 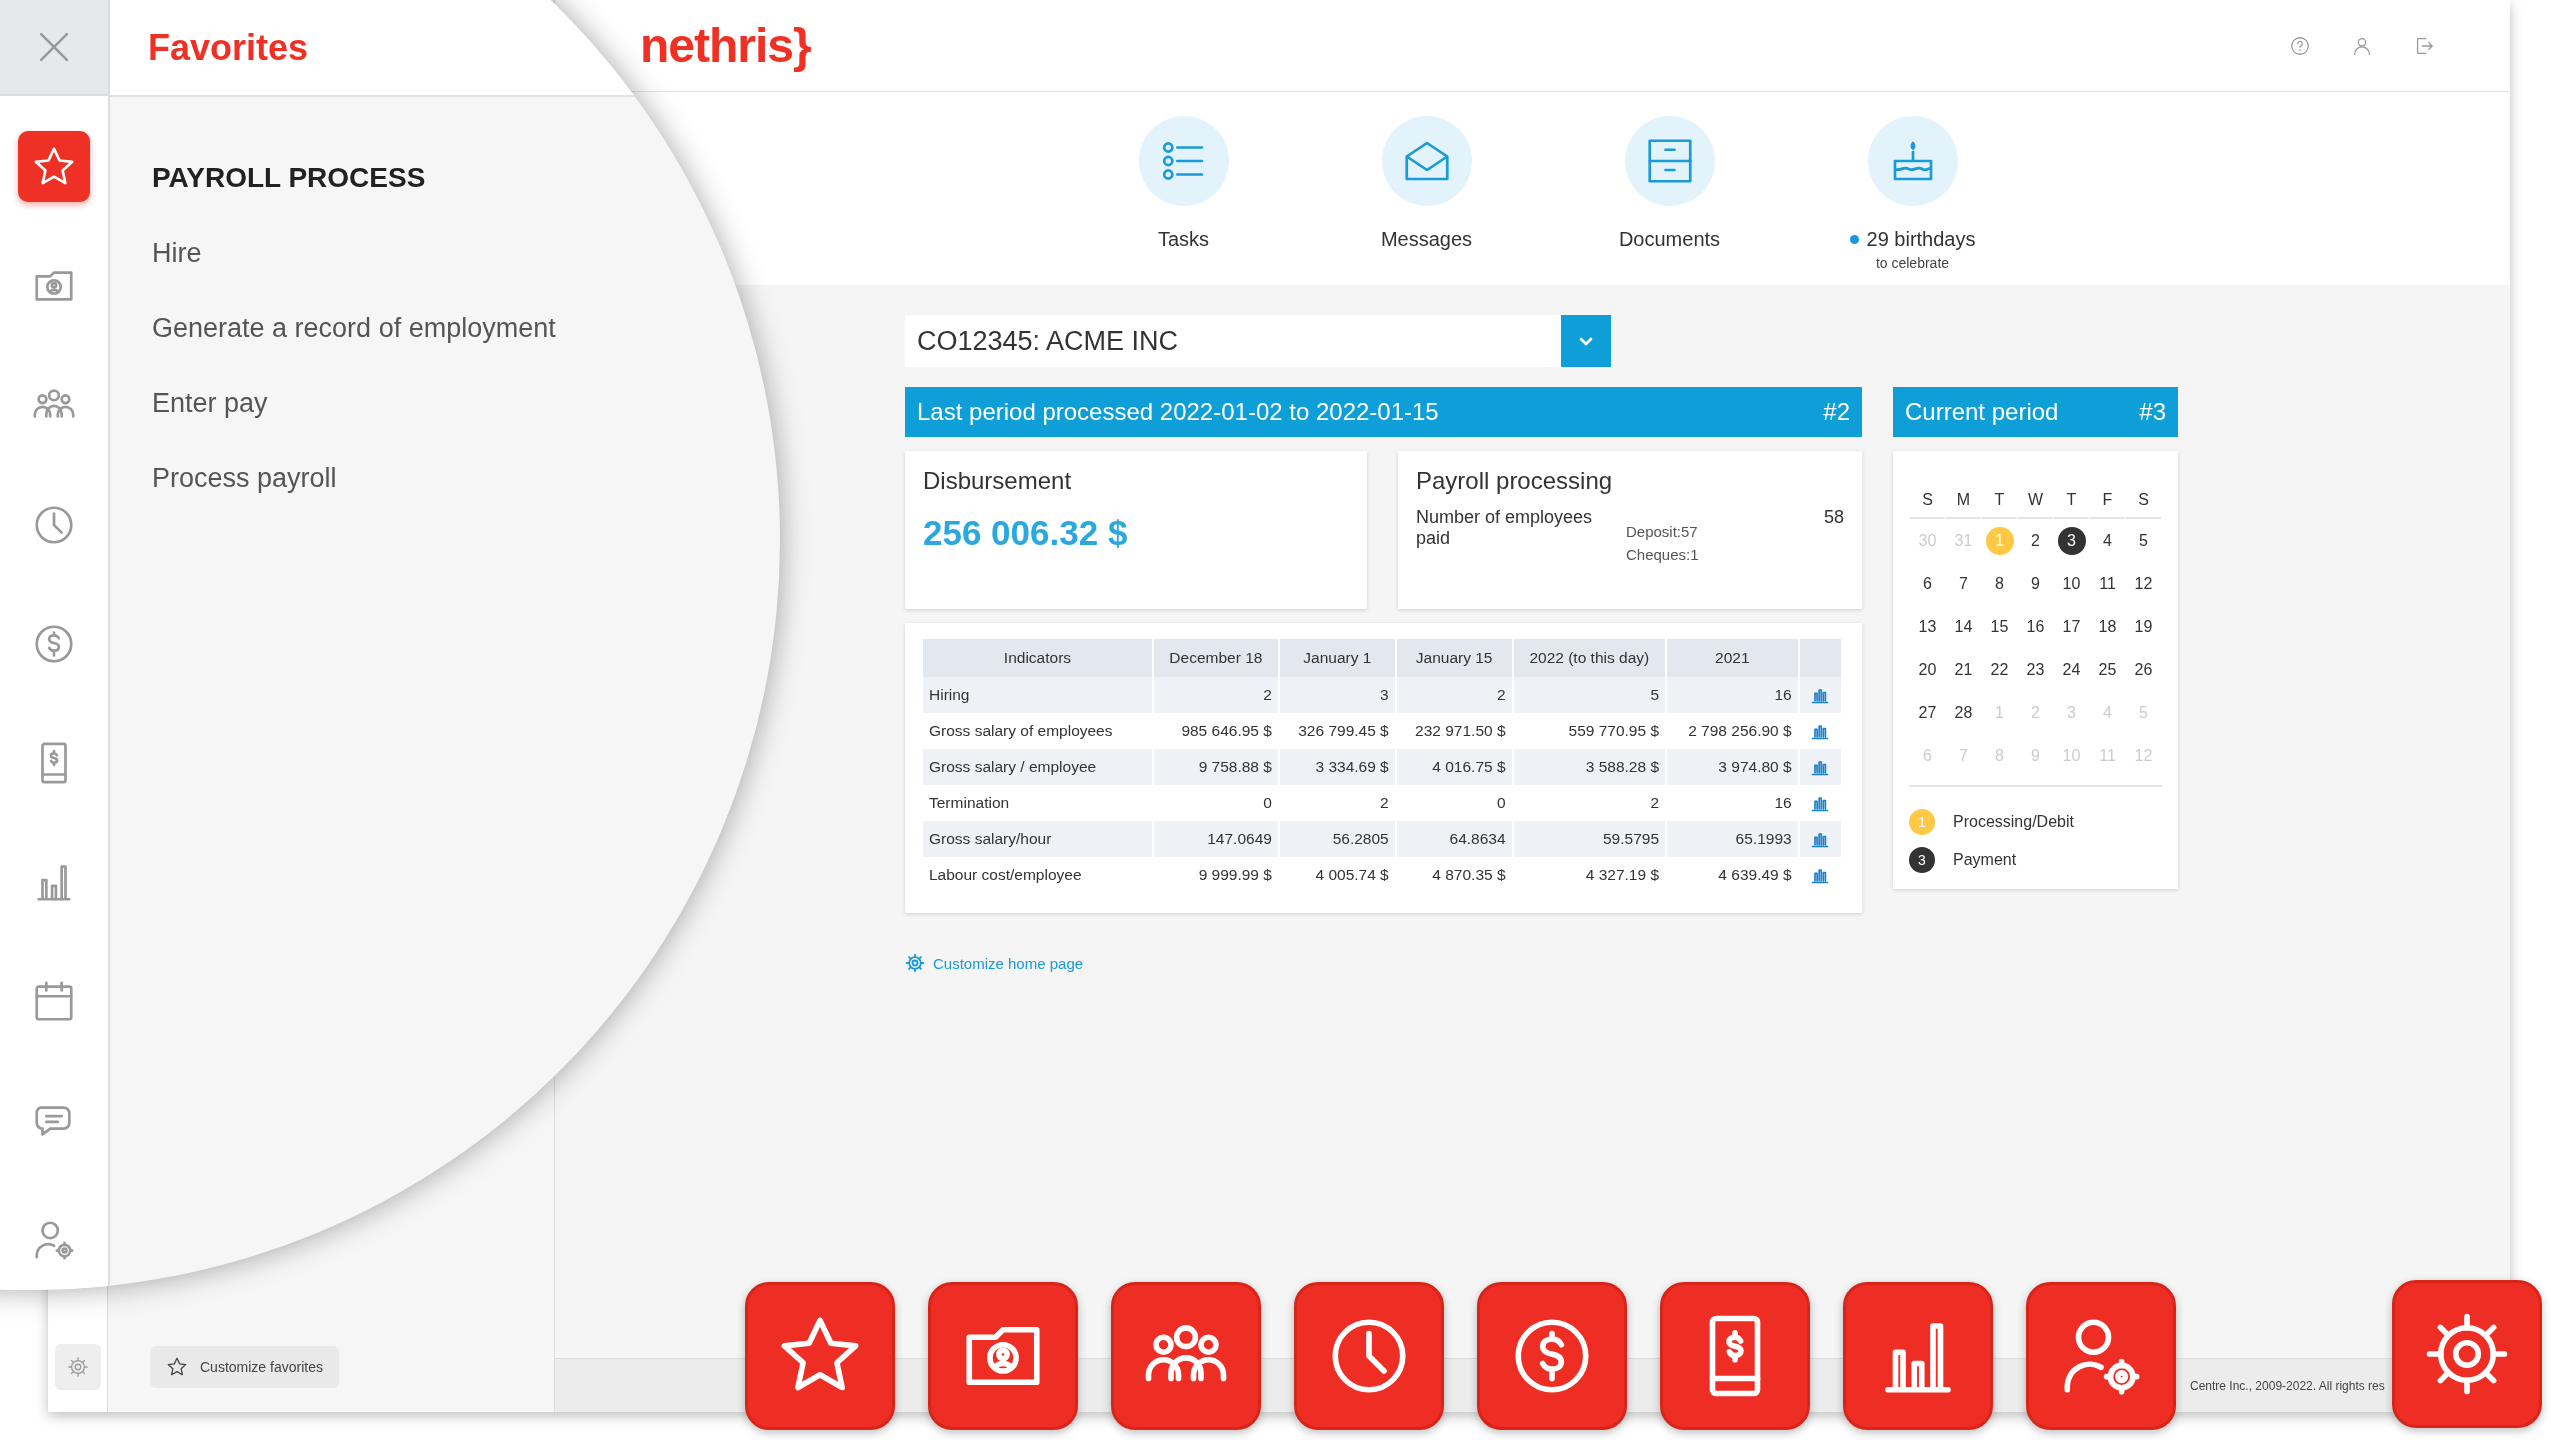 What do you see at coordinates (2107, 505) in the screenshot?
I see `weekday-label: F` at bounding box center [2107, 505].